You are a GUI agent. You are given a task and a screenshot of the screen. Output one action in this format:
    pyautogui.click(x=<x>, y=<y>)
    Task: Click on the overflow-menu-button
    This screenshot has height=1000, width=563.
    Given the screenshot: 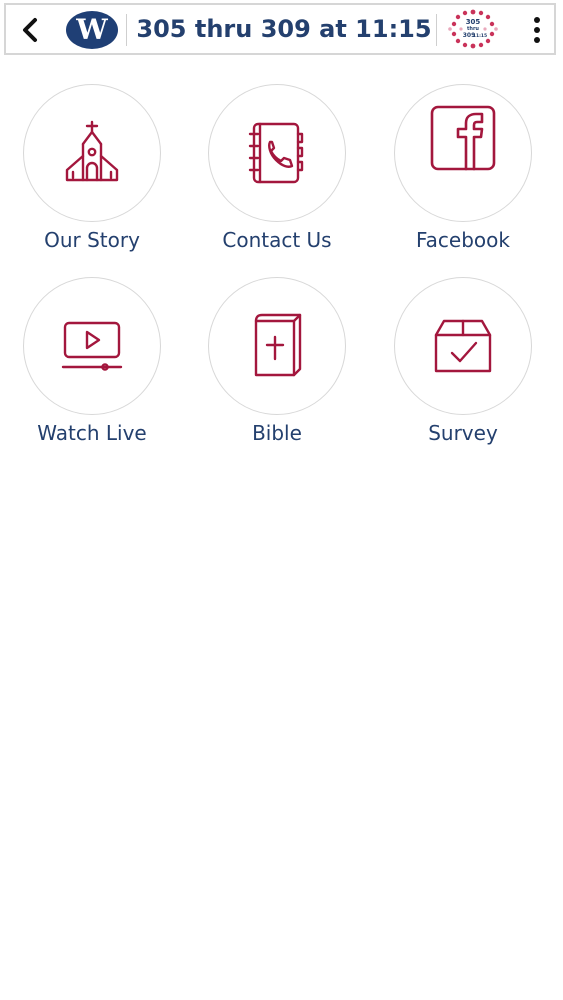 What is the action you would take?
    pyautogui.click(x=537, y=30)
    